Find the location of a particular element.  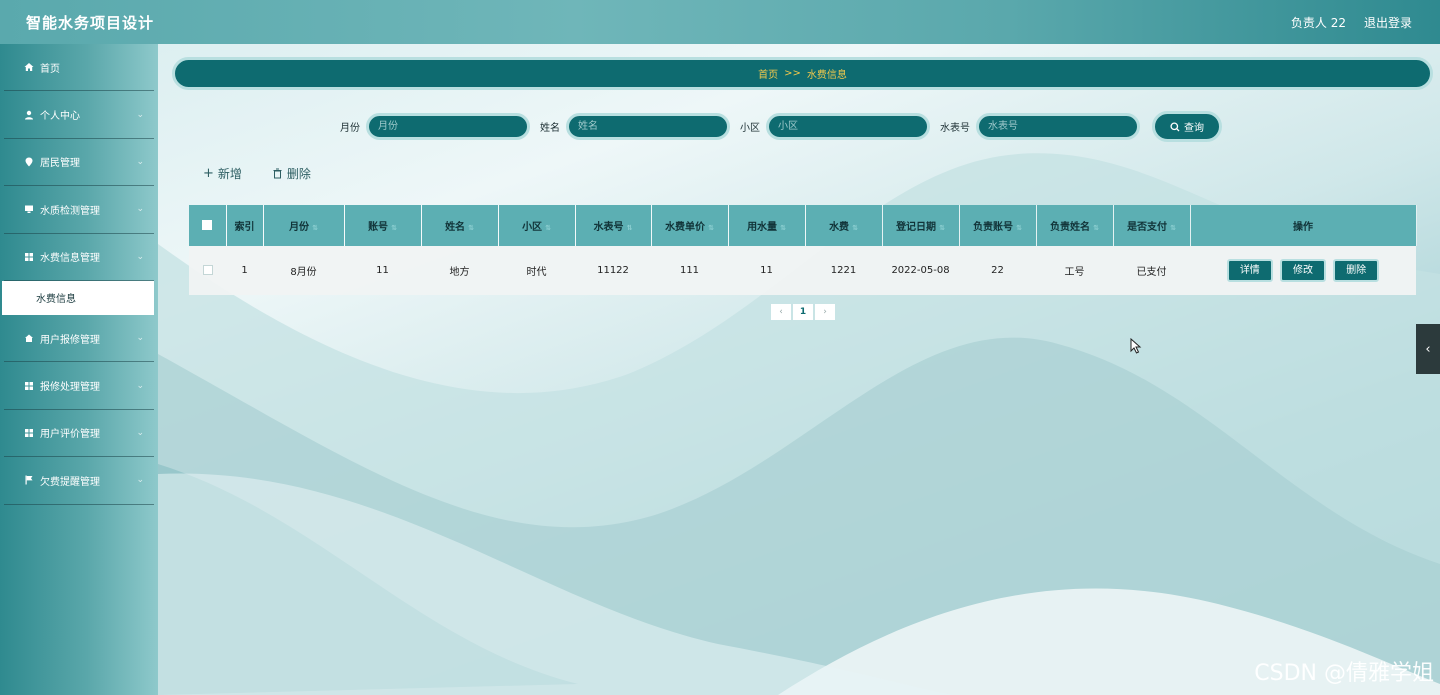

column-header: 账号 ⇅ is located at coordinates (383, 225).